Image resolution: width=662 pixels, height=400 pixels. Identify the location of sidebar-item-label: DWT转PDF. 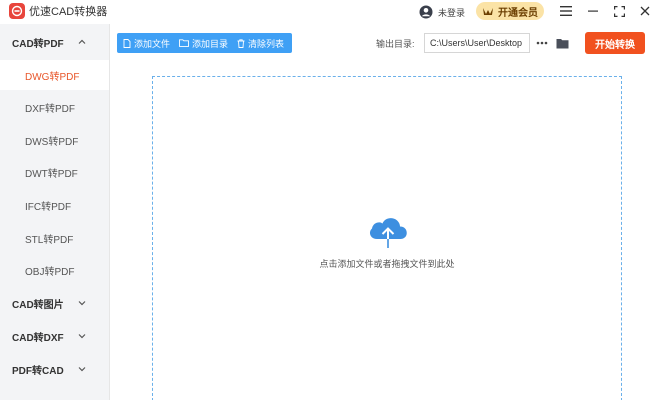
(51, 174).